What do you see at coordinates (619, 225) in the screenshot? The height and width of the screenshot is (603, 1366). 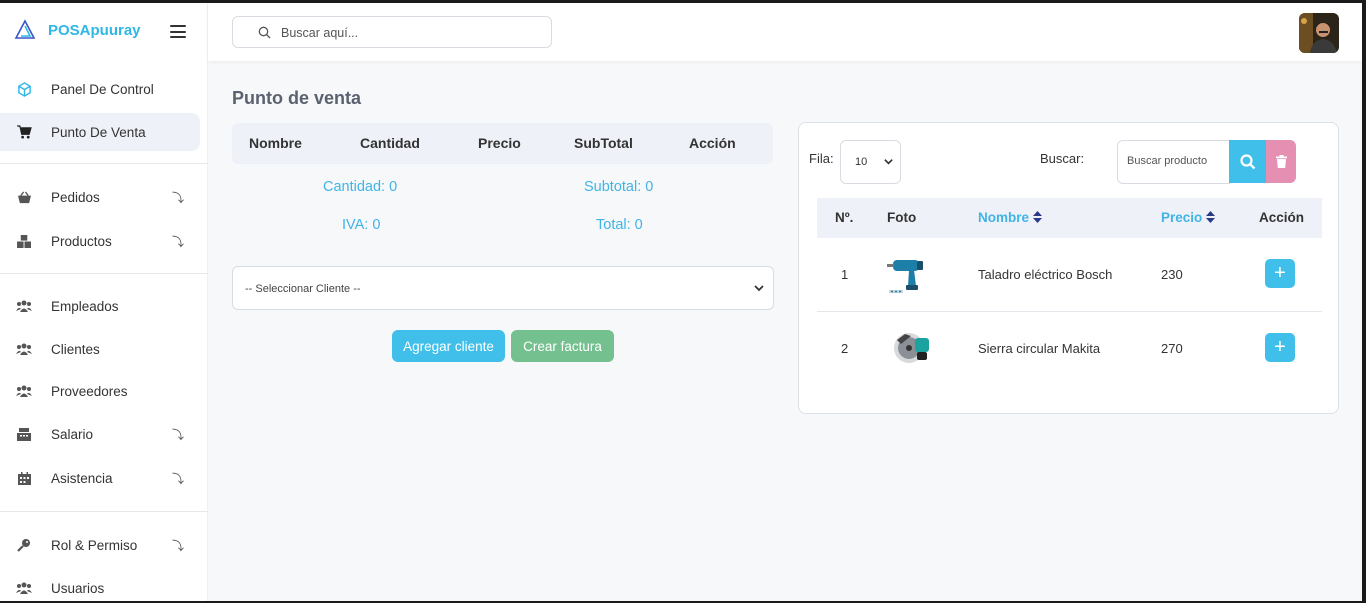 I see `cart-total: Total: 0` at bounding box center [619, 225].